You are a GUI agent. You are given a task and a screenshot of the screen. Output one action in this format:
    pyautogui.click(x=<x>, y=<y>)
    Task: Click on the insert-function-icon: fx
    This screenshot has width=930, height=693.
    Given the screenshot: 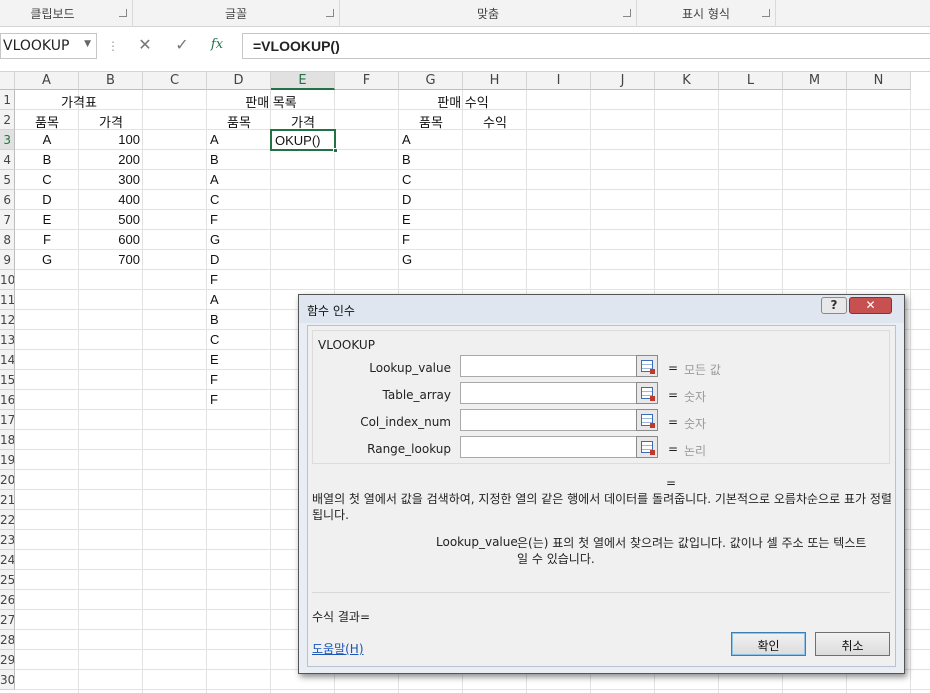 What is the action you would take?
    pyautogui.click(x=217, y=46)
    